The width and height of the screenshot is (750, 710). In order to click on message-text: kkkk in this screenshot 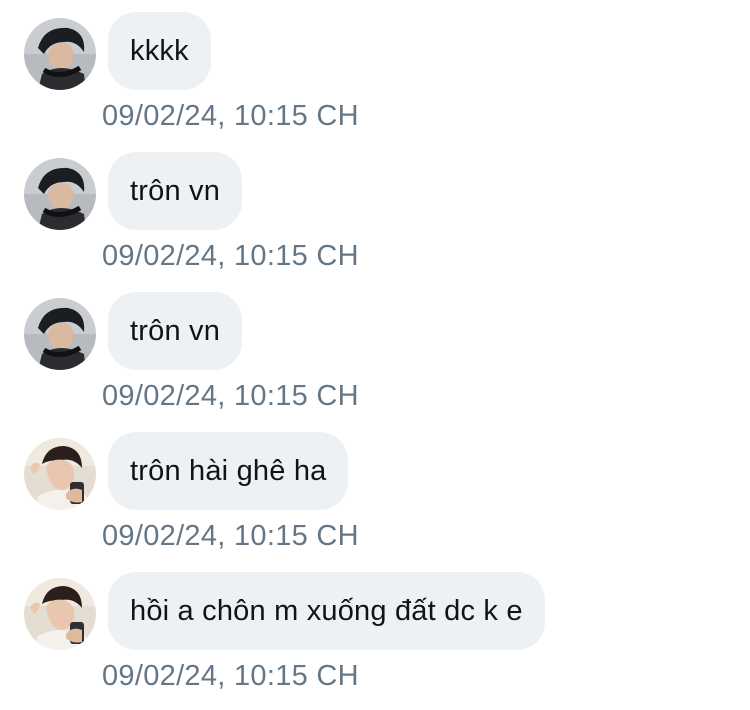, I will do `click(159, 50)`.